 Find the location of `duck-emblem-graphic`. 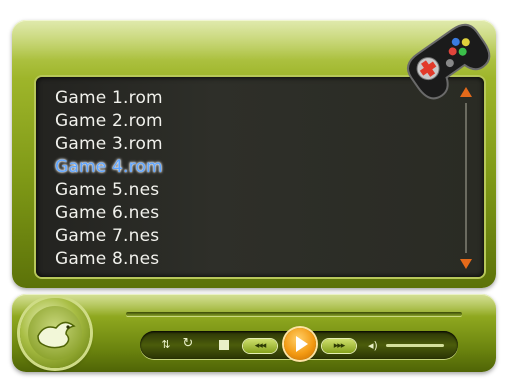

duck-emblem-graphic is located at coordinates (56, 335).